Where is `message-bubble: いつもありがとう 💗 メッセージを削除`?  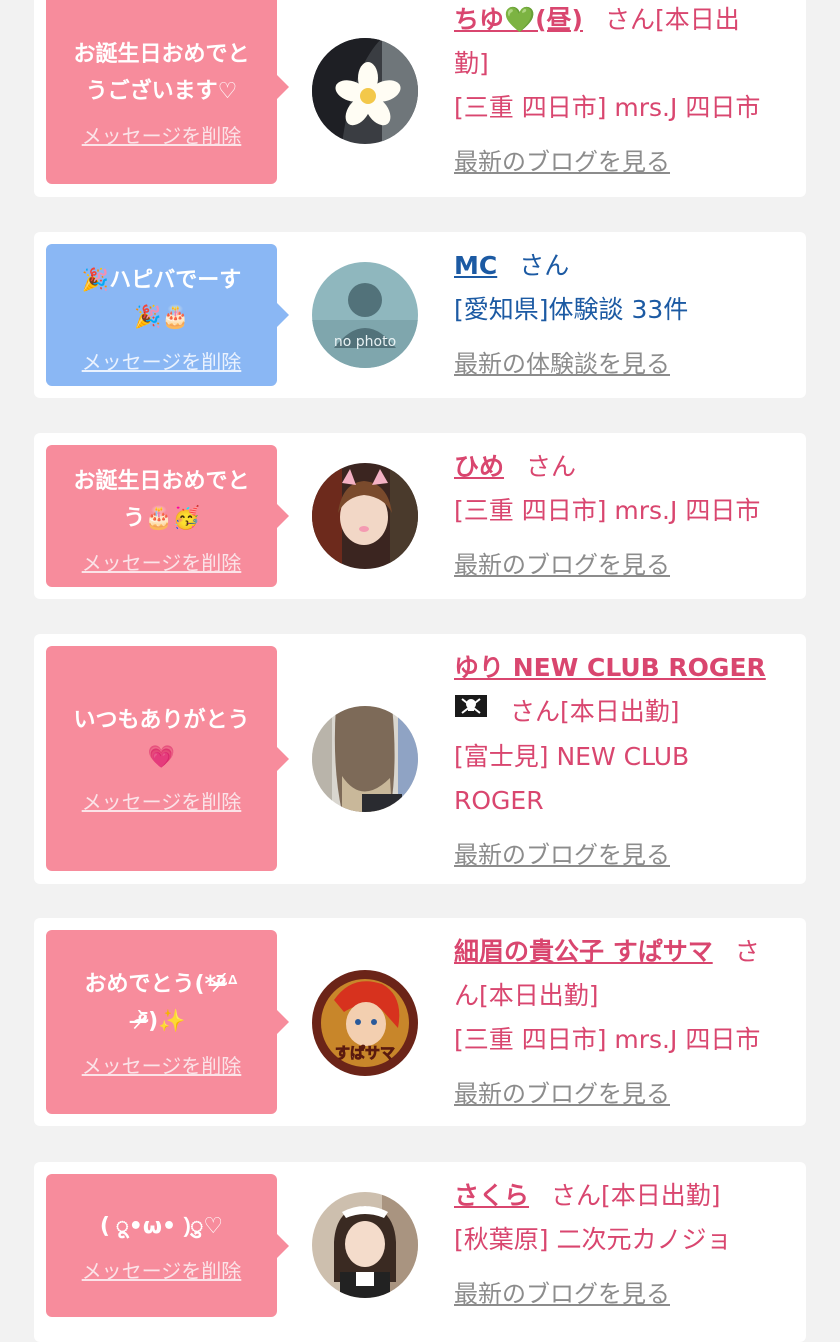
message-bubble: いつもありがとう 💗 メッセージを削除 is located at coordinates (167, 758).